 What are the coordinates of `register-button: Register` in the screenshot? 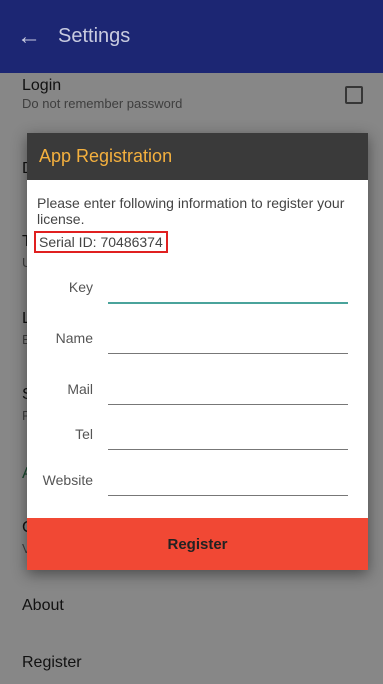 It's located at (197, 544).